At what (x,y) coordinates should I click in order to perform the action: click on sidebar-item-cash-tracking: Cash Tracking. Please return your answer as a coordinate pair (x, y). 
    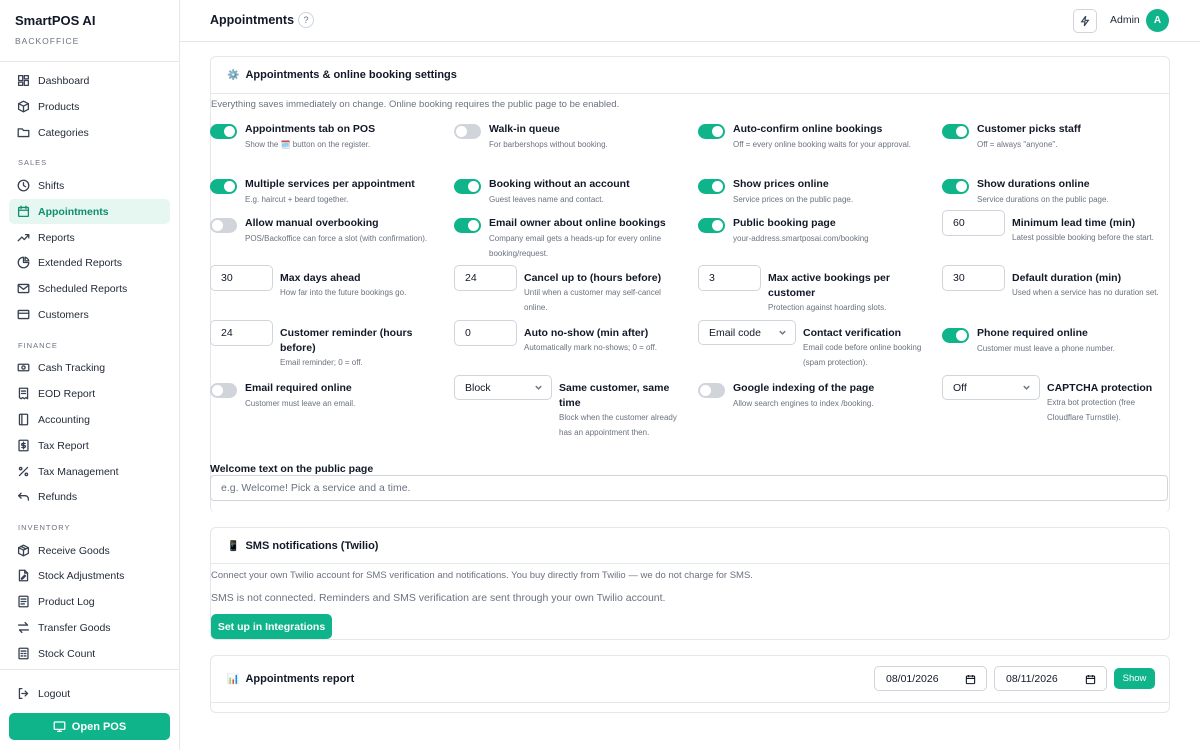
    Looking at the image, I should click on (89, 367).